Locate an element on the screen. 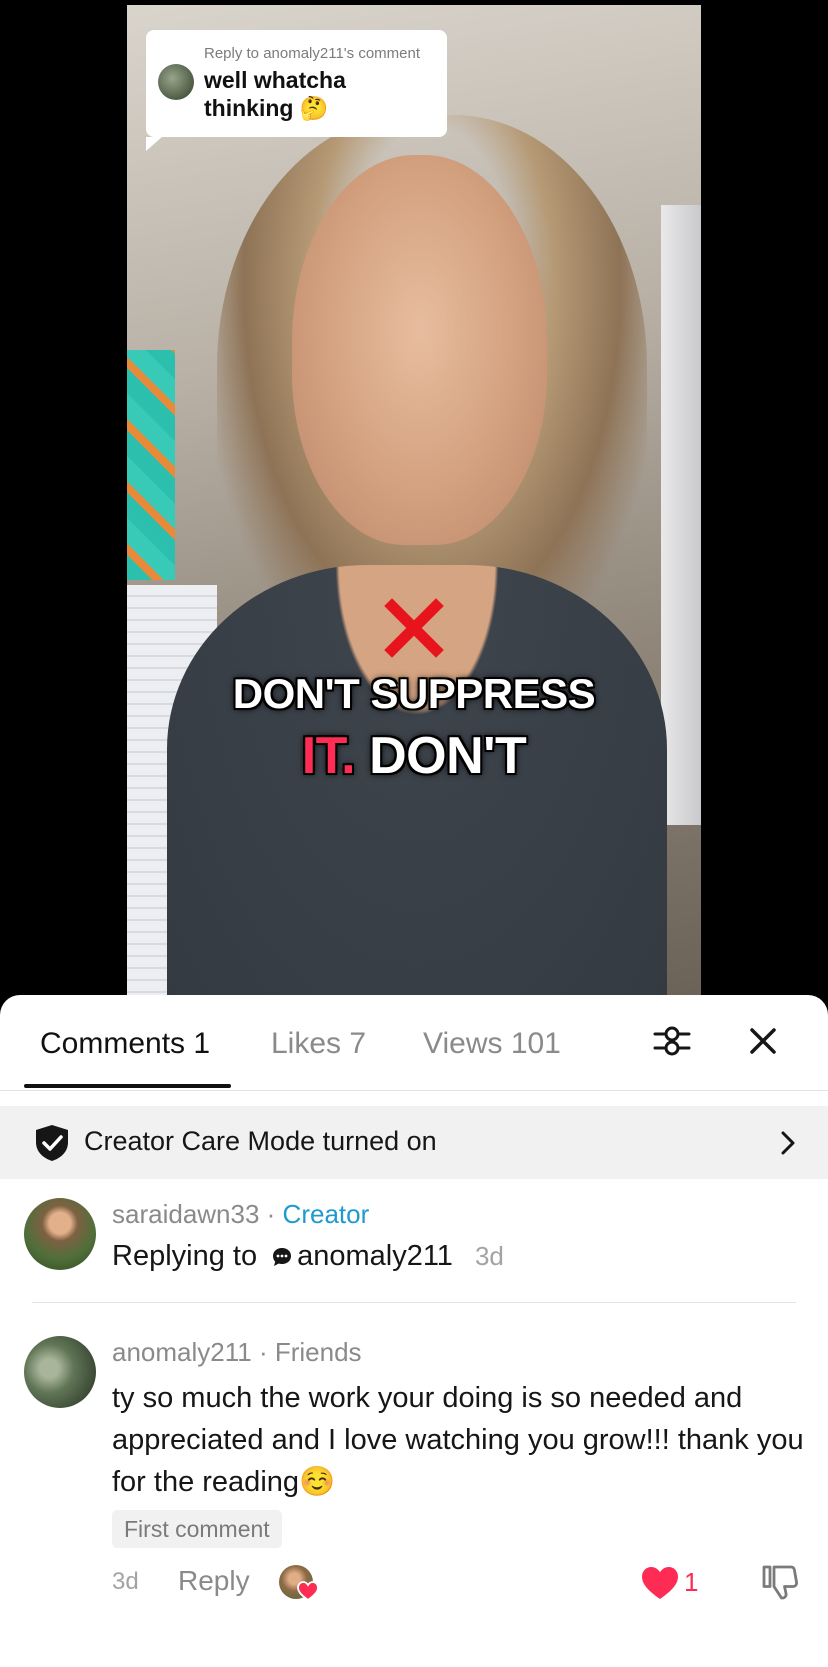 This screenshot has height=1667, width=828. reply-sticker-text: well whatcha thinking 🤔 is located at coordinates (275, 94).